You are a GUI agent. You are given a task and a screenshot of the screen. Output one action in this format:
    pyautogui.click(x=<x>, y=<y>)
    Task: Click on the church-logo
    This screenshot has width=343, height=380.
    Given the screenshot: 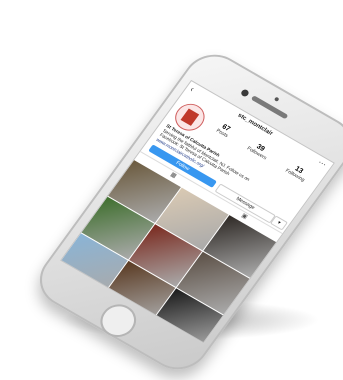 What is the action you would take?
    pyautogui.click(x=190, y=117)
    